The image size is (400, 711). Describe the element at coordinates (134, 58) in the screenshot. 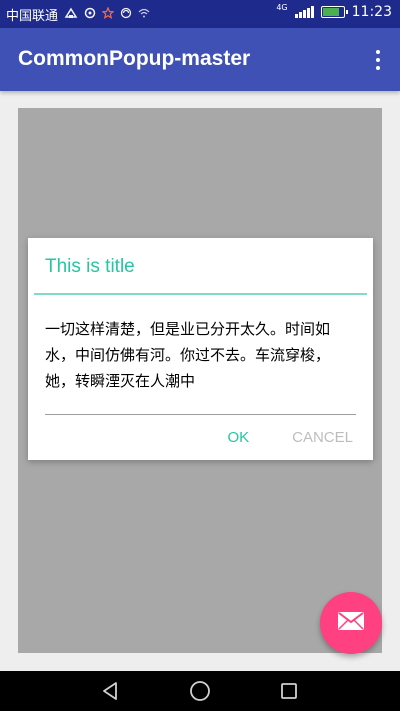

I see `app-title: CommonPopup-master` at that location.